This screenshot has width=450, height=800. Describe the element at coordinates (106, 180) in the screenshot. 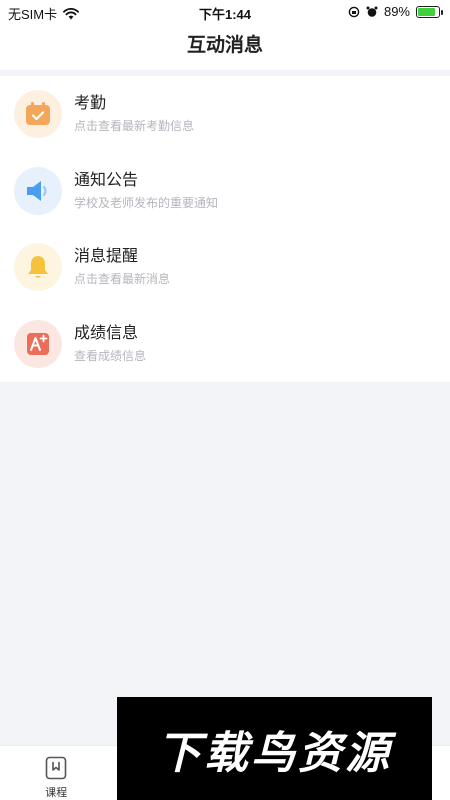

I see `list-item-title: 通知公告` at that location.